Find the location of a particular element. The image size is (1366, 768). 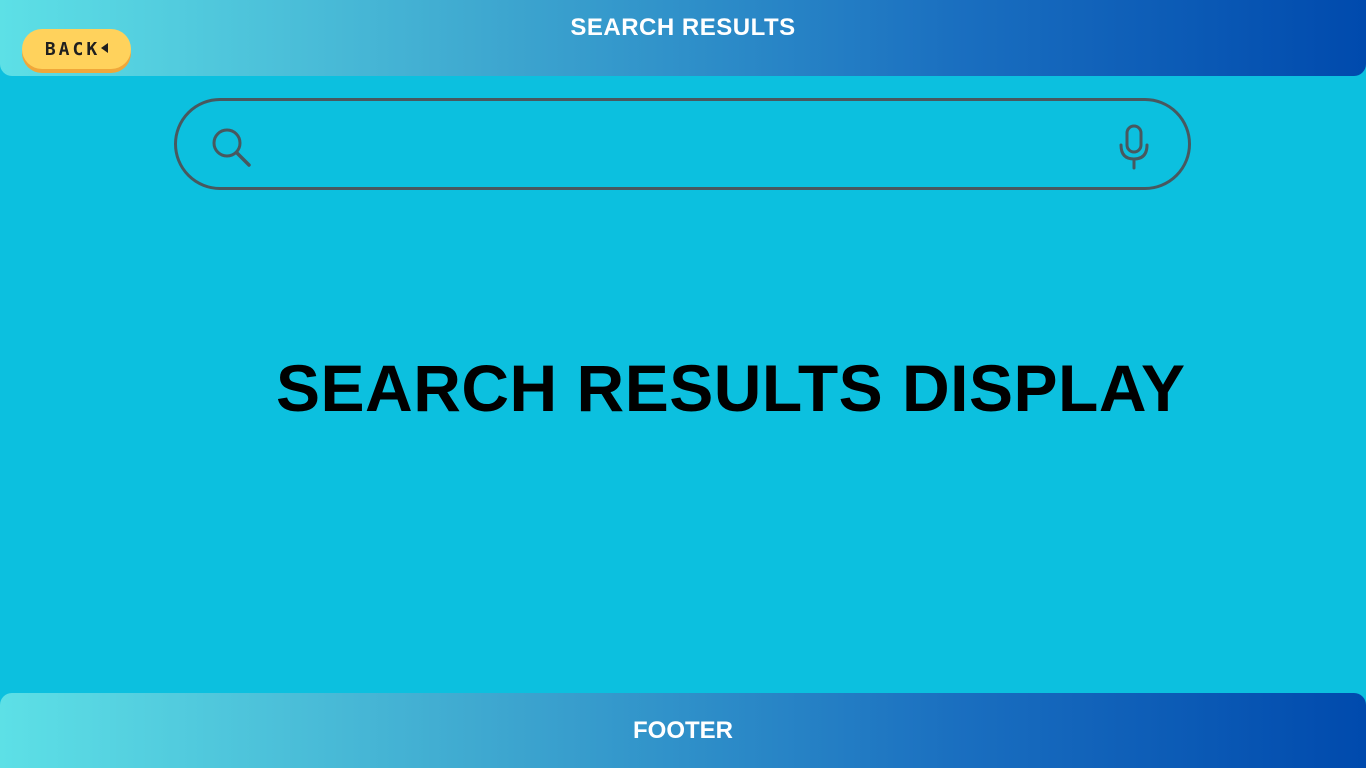

page-title: SEARCH RESULTS is located at coordinates (683, 27).